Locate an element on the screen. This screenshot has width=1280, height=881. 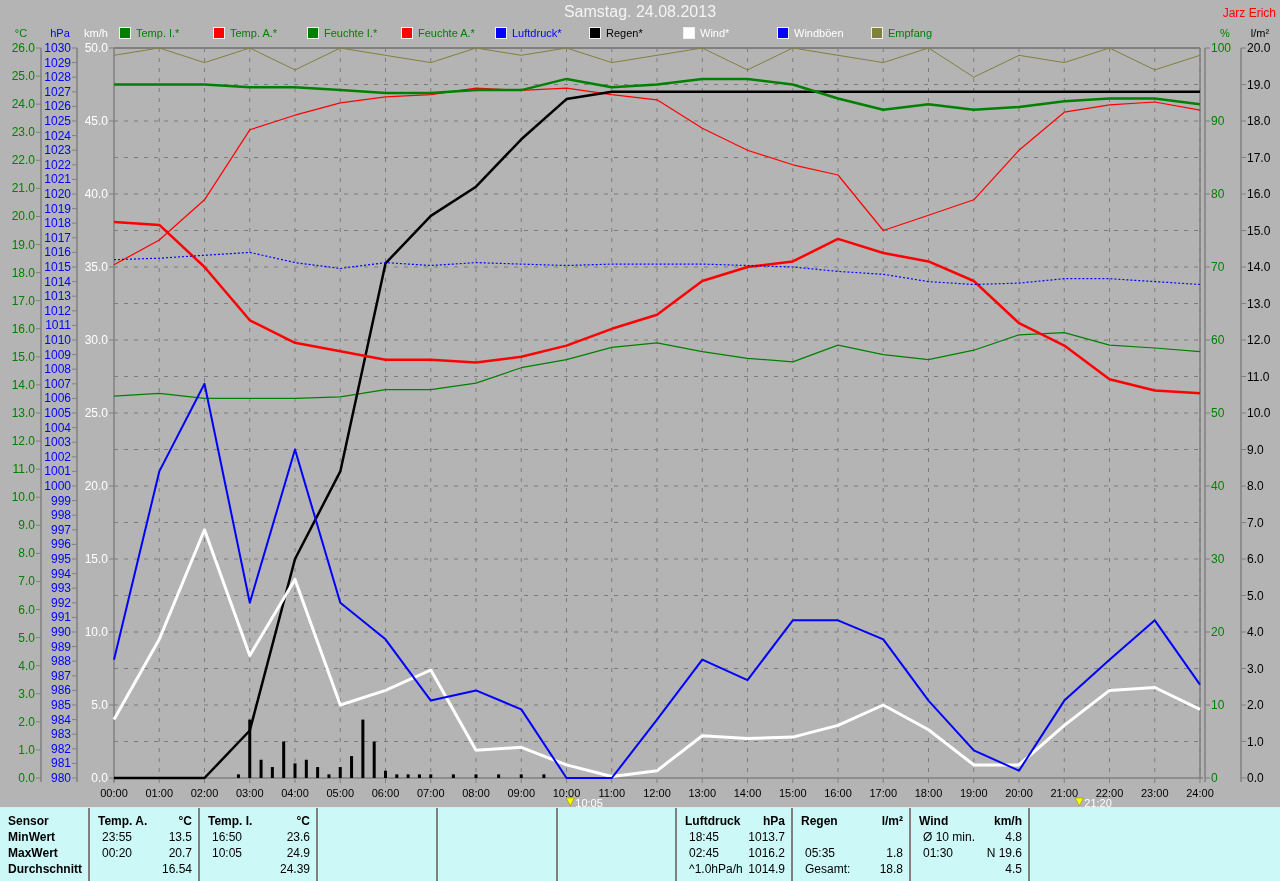
stats-value: 4.5 is located at coordinates (1013, 869).